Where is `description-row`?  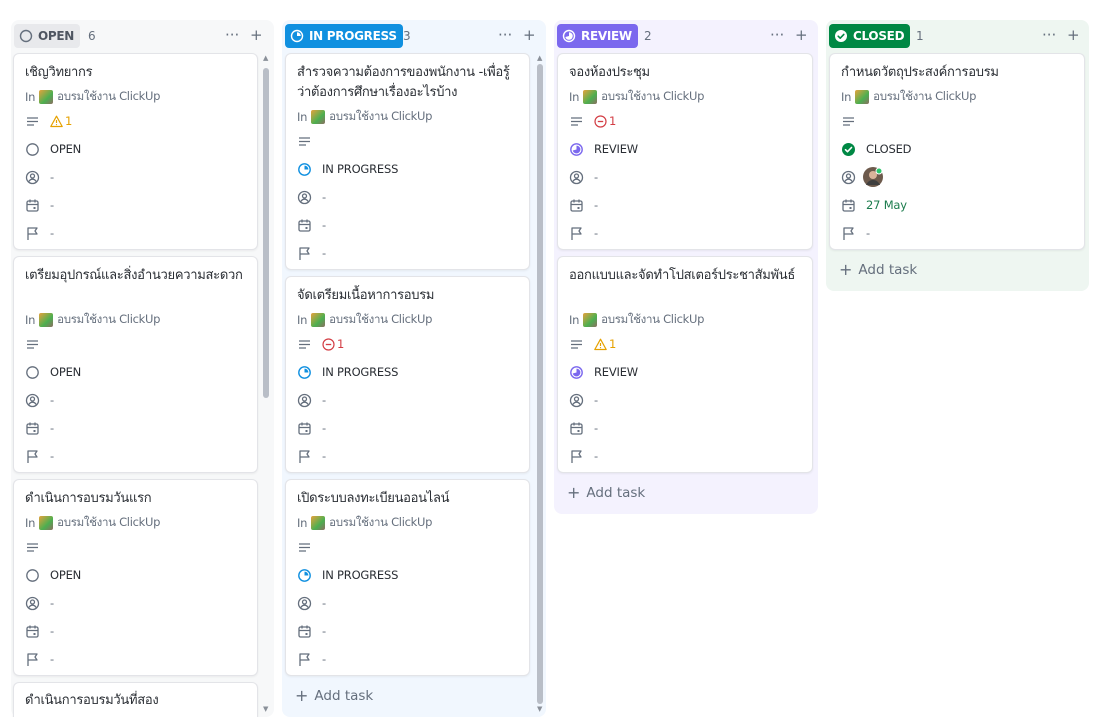 description-row is located at coordinates (37, 344).